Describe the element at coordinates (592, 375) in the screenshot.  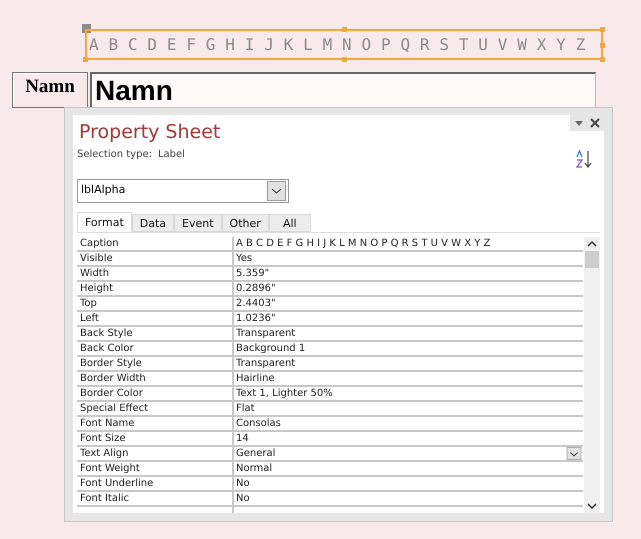
I see `vertical-scrollbar` at that location.